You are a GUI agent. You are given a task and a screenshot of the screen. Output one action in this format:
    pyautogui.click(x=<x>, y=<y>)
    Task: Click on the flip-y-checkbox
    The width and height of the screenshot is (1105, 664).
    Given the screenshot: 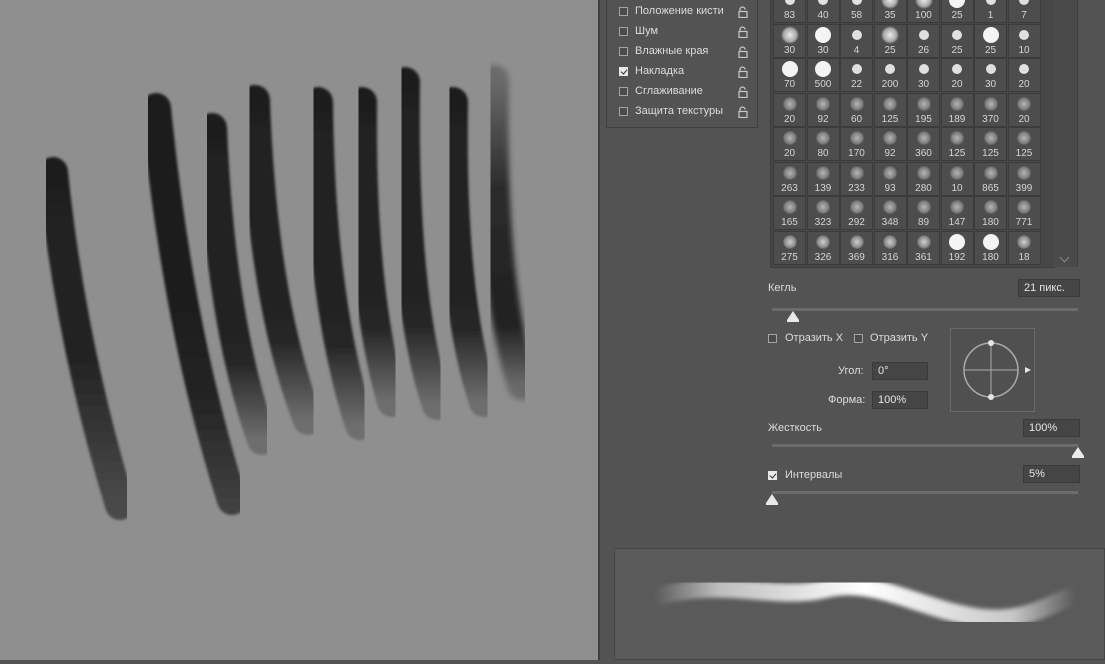 What is the action you would take?
    pyautogui.click(x=858, y=338)
    